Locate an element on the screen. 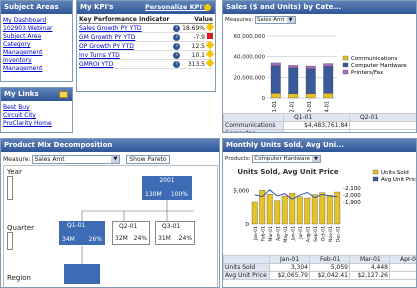  kpi-link: GMROI YTD is located at coordinates (96, 64).